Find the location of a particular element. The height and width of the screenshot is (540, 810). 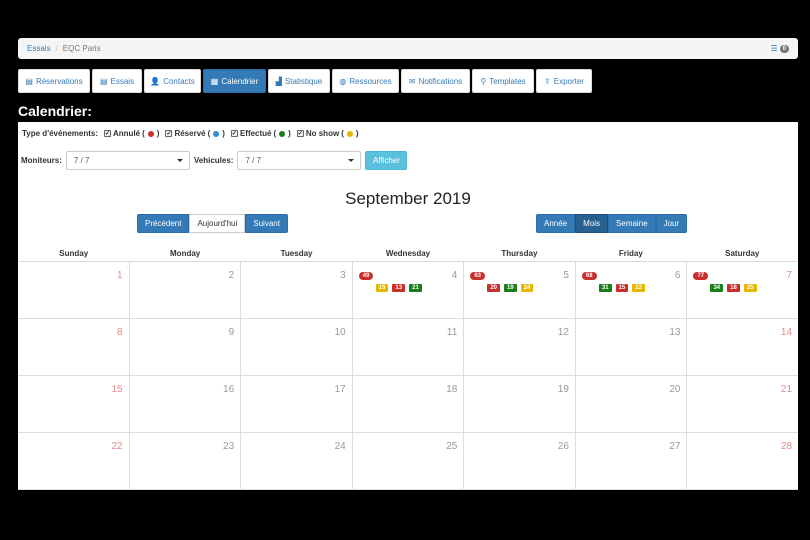

tab-label: Exporter is located at coordinates (568, 81).